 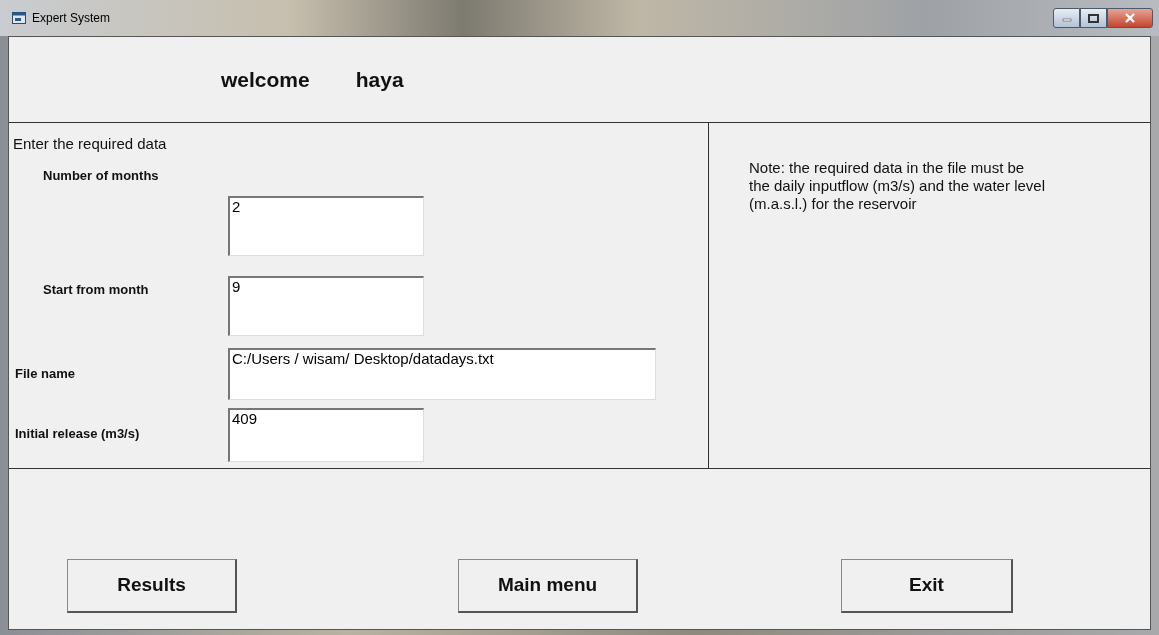 I want to click on close-icon, so click(x=1130, y=18).